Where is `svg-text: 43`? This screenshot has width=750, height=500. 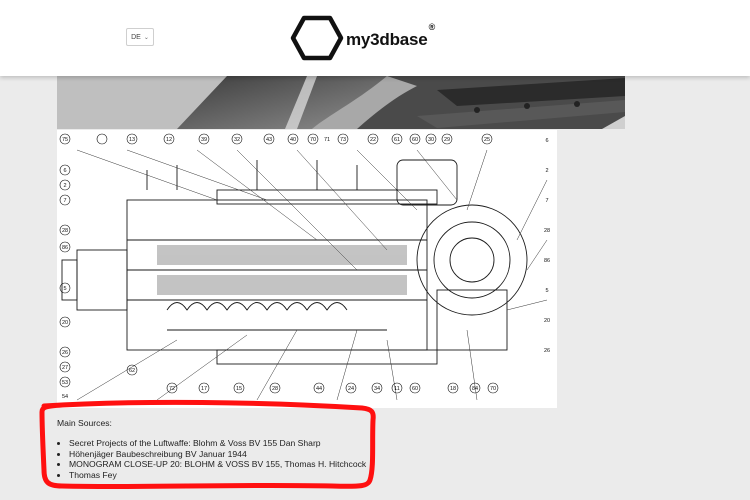 svg-text: 43 is located at coordinates (269, 140).